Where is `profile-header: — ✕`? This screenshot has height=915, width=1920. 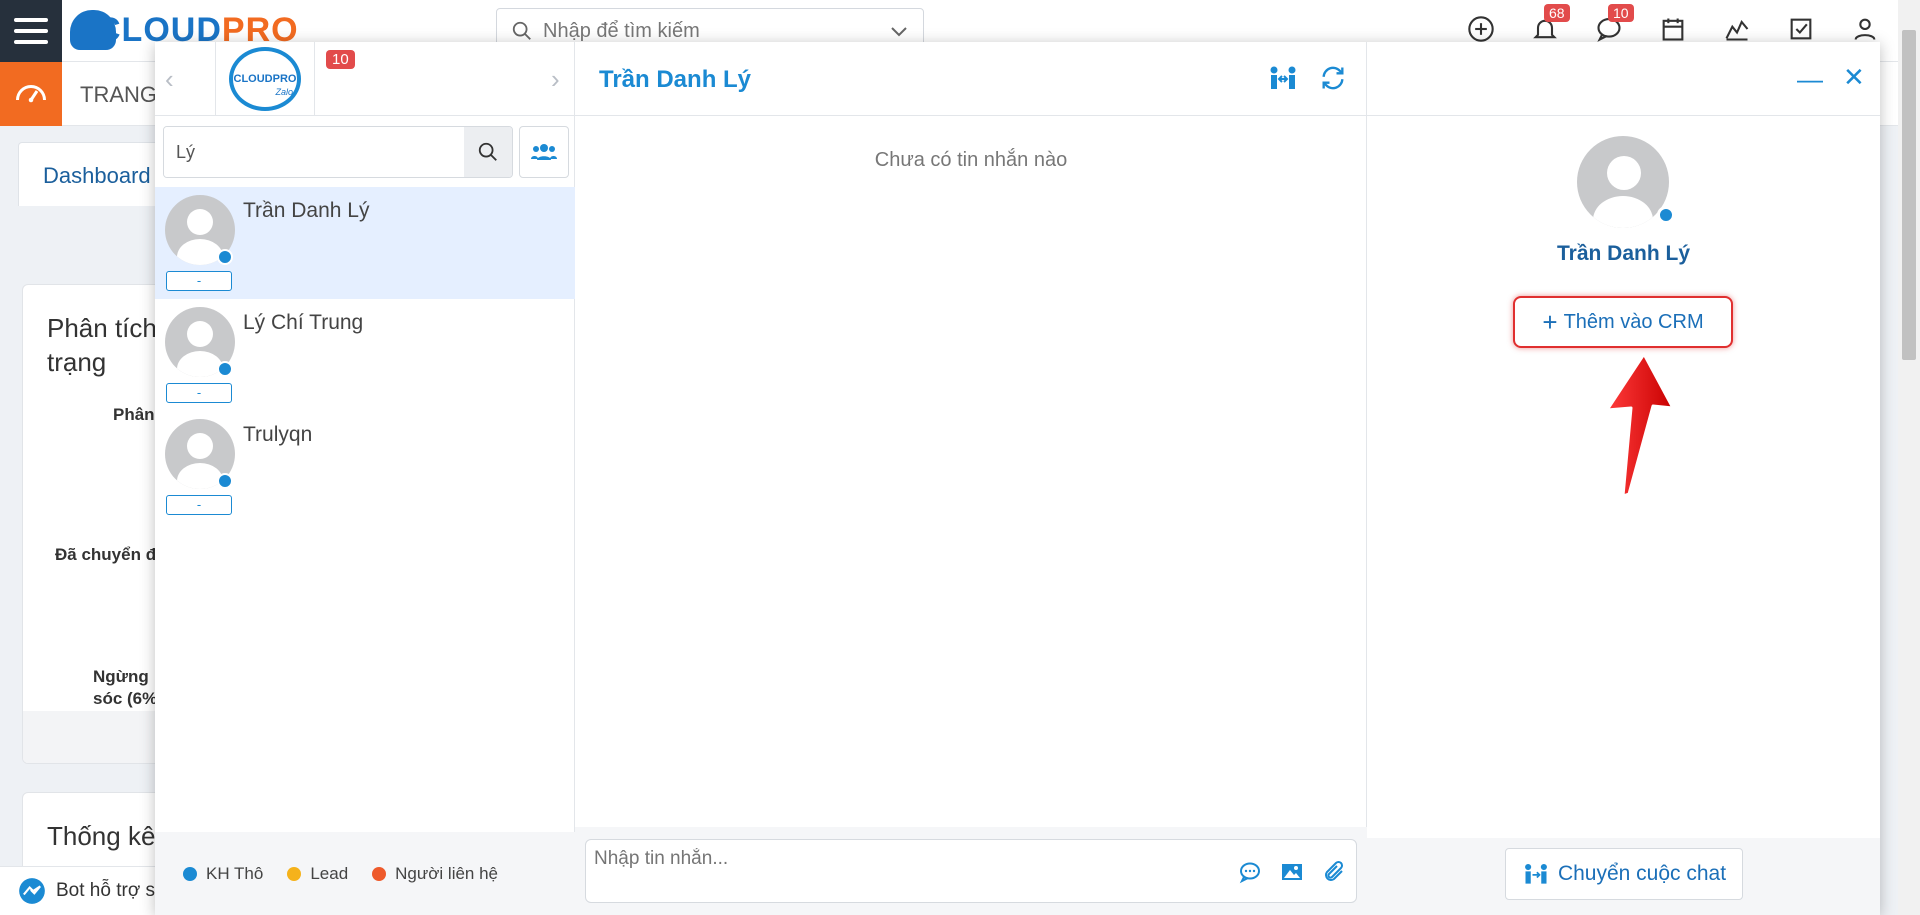 profile-header: — ✕ is located at coordinates (1623, 79).